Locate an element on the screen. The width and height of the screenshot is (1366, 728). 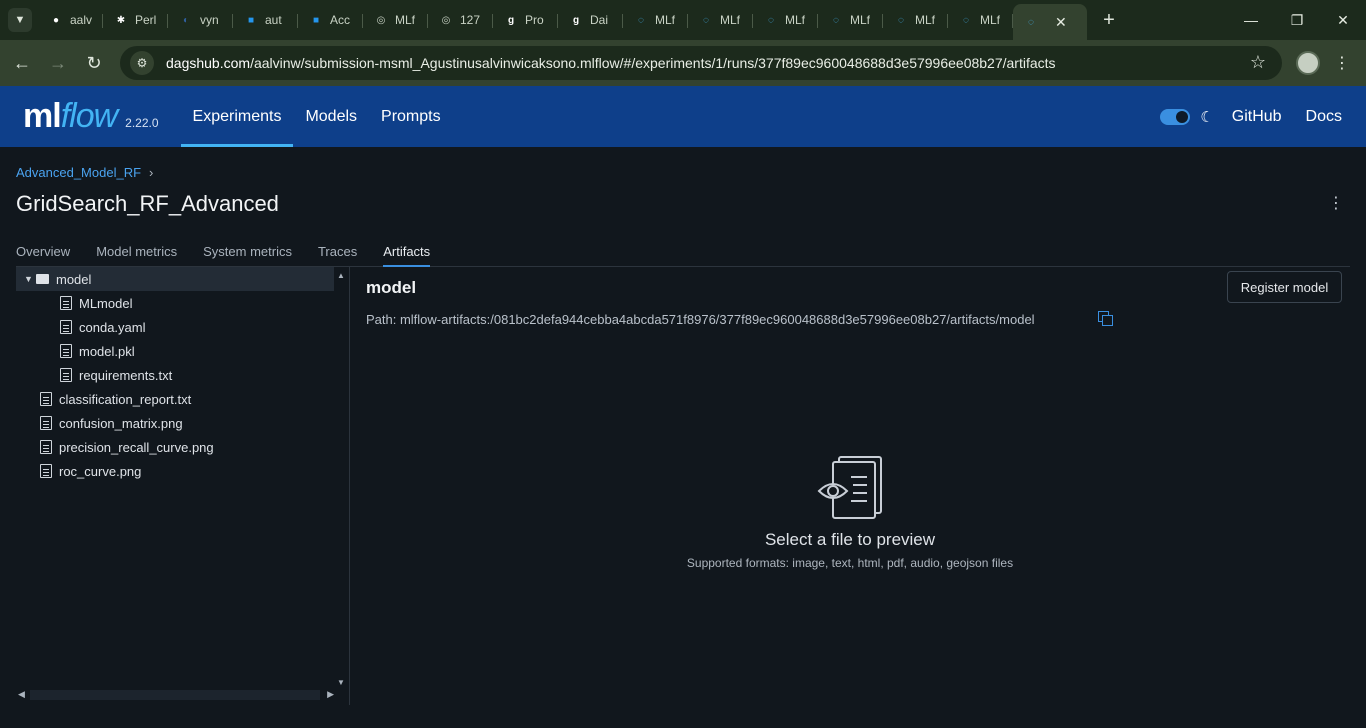
tree-vertical-scrollbar: ▲ ▼ is located at coordinates (341, 477).